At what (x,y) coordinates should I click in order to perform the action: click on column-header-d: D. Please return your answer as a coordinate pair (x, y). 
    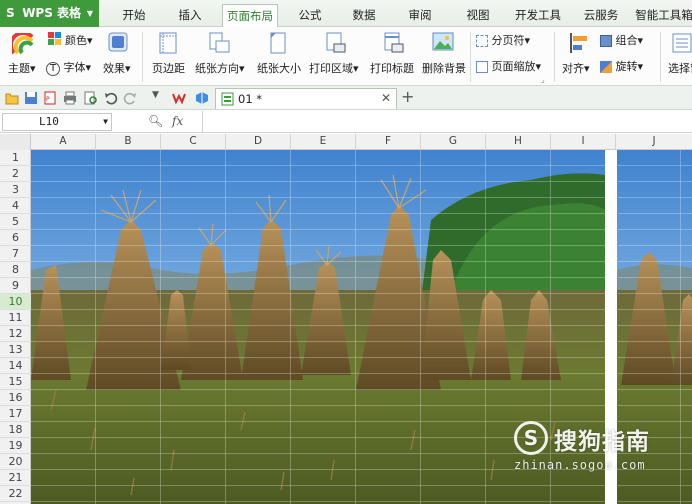
    Looking at the image, I should click on (258, 142).